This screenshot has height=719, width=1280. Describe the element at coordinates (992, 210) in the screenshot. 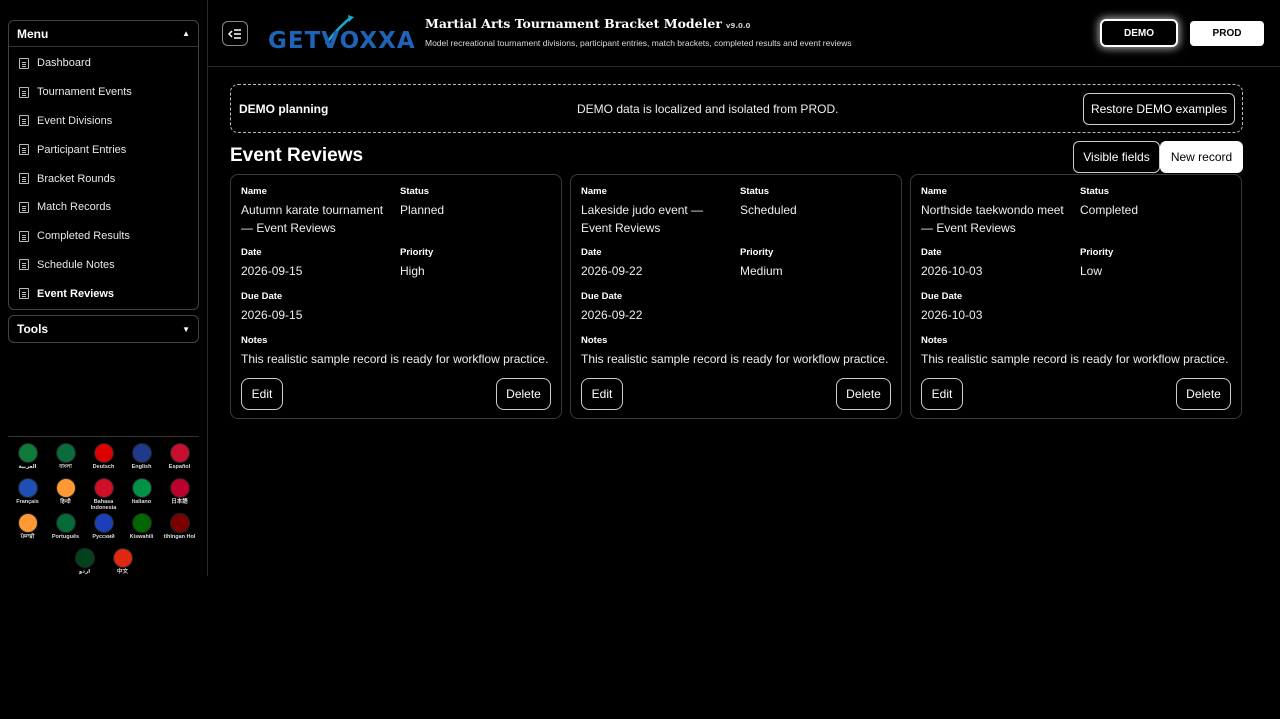

I see `field-value-name: Northside taekwondo meet` at that location.